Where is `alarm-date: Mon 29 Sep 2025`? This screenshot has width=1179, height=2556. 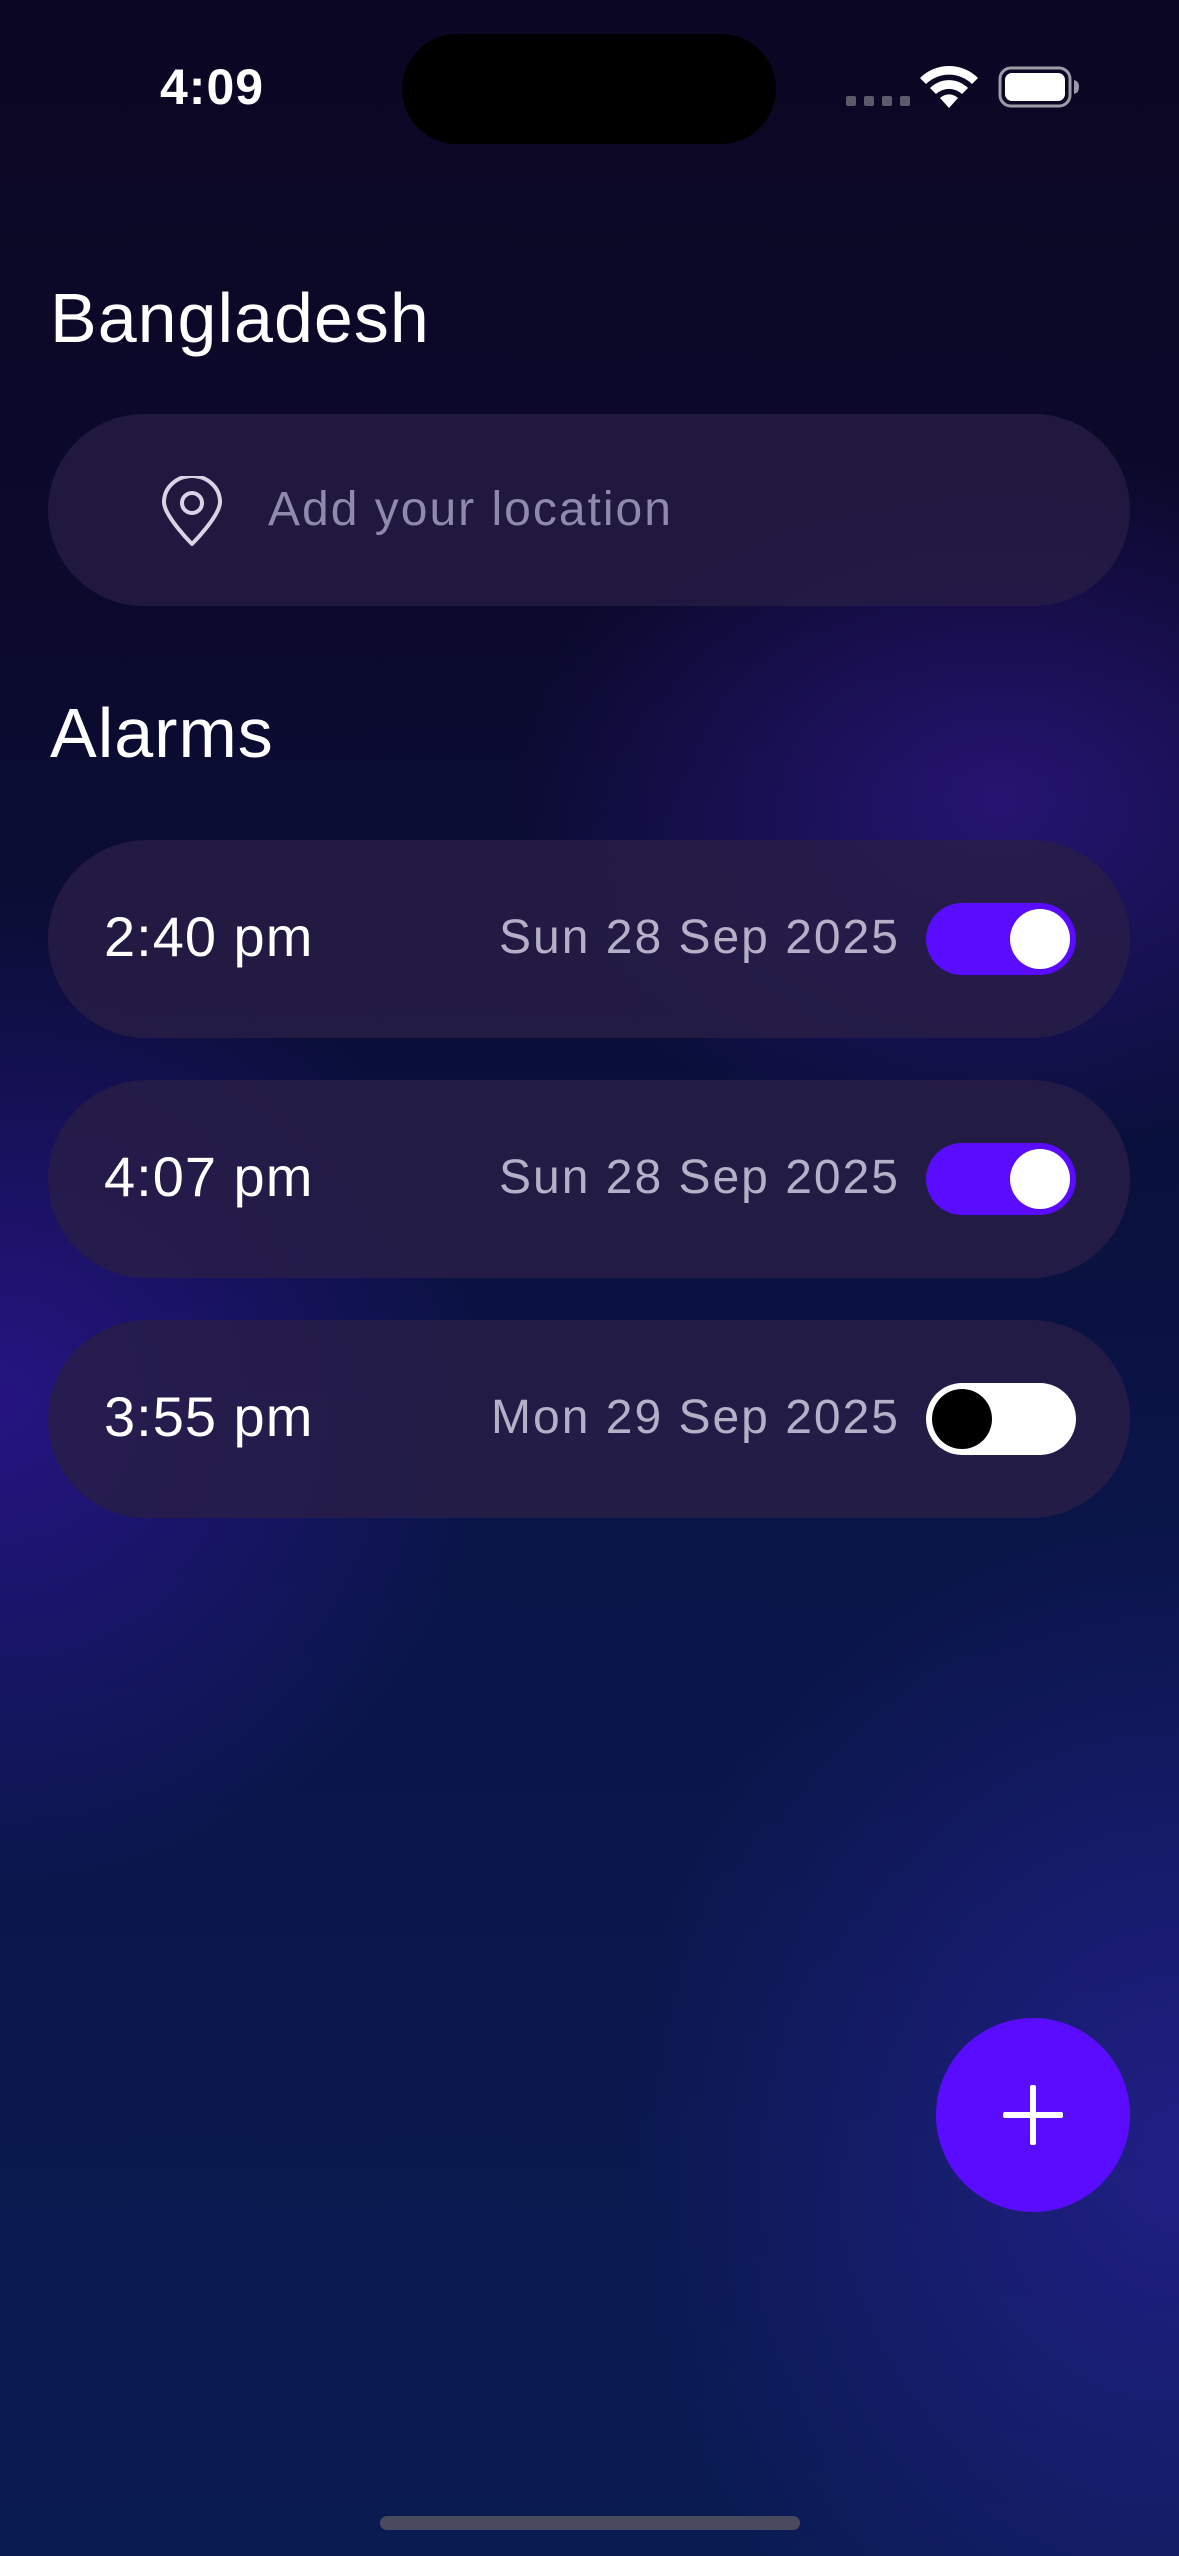 alarm-date: Mon 29 Sep 2025 is located at coordinates (695, 1417).